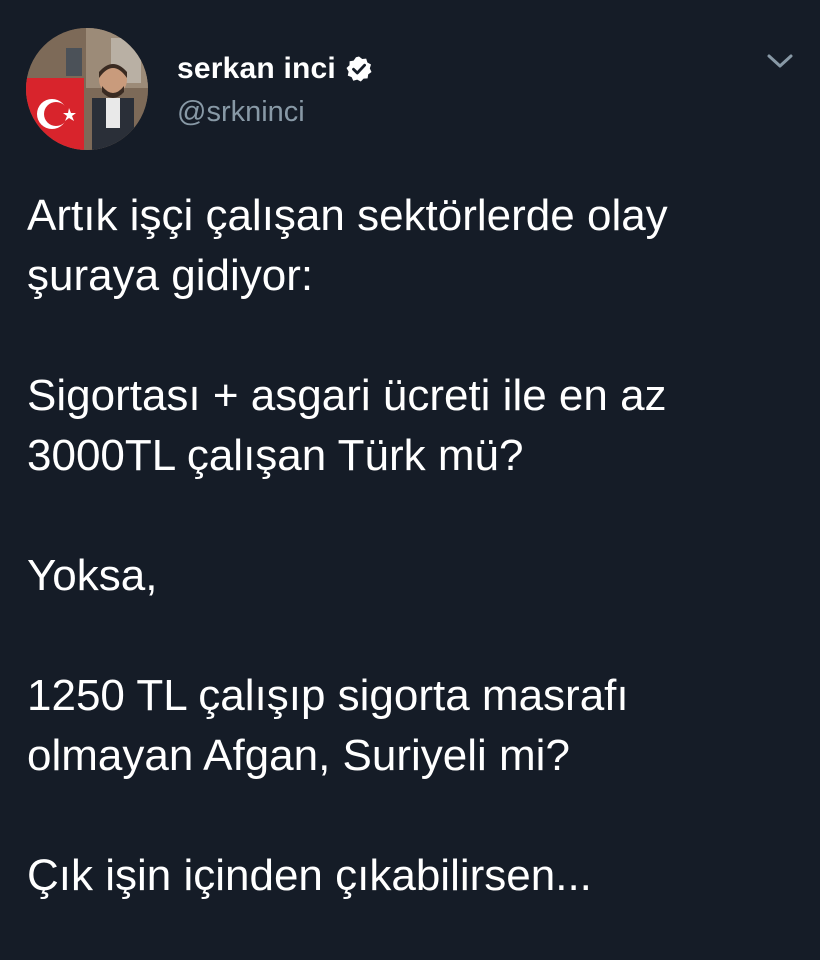 This screenshot has height=960, width=820. Describe the element at coordinates (170, 275) in the screenshot. I see `tweet-line: şuraya gidiyor:` at that location.